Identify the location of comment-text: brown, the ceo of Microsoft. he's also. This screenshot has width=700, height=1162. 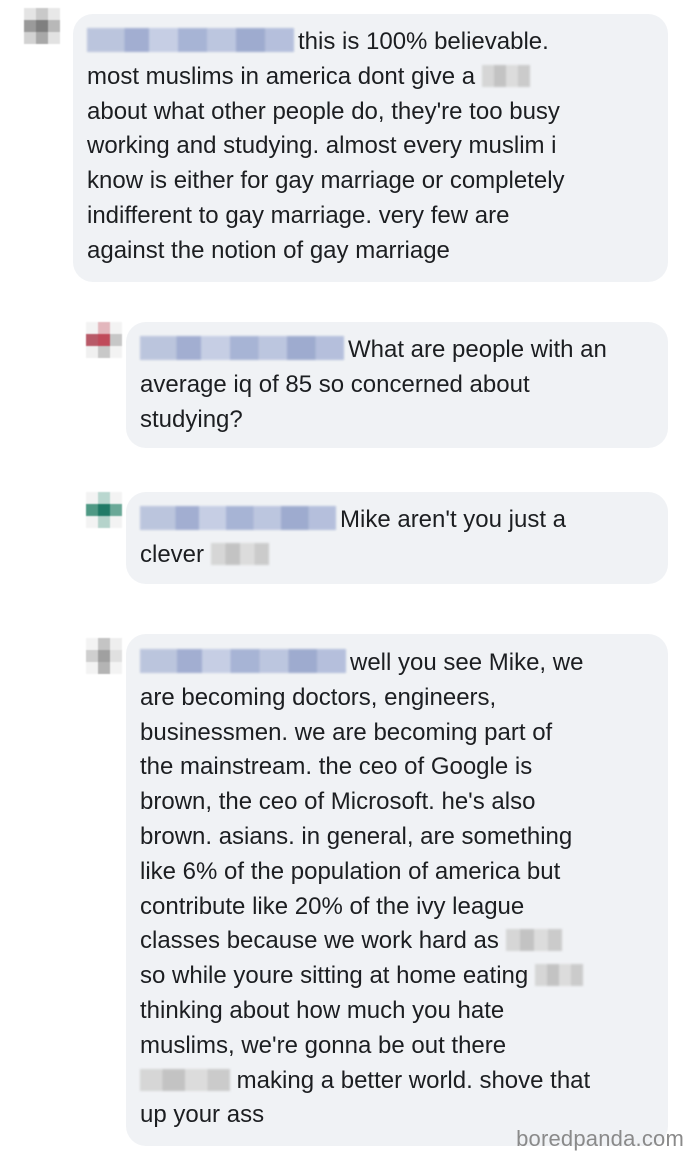
(338, 802).